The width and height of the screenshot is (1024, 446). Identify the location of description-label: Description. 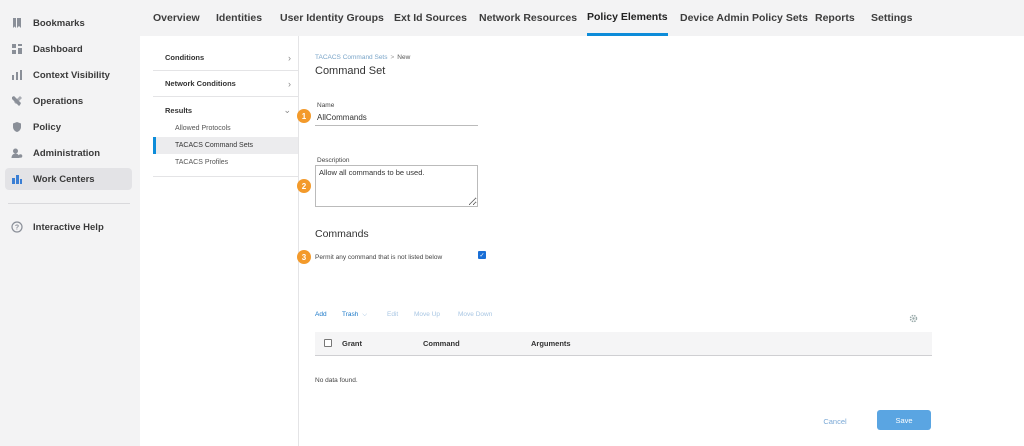
(333, 160).